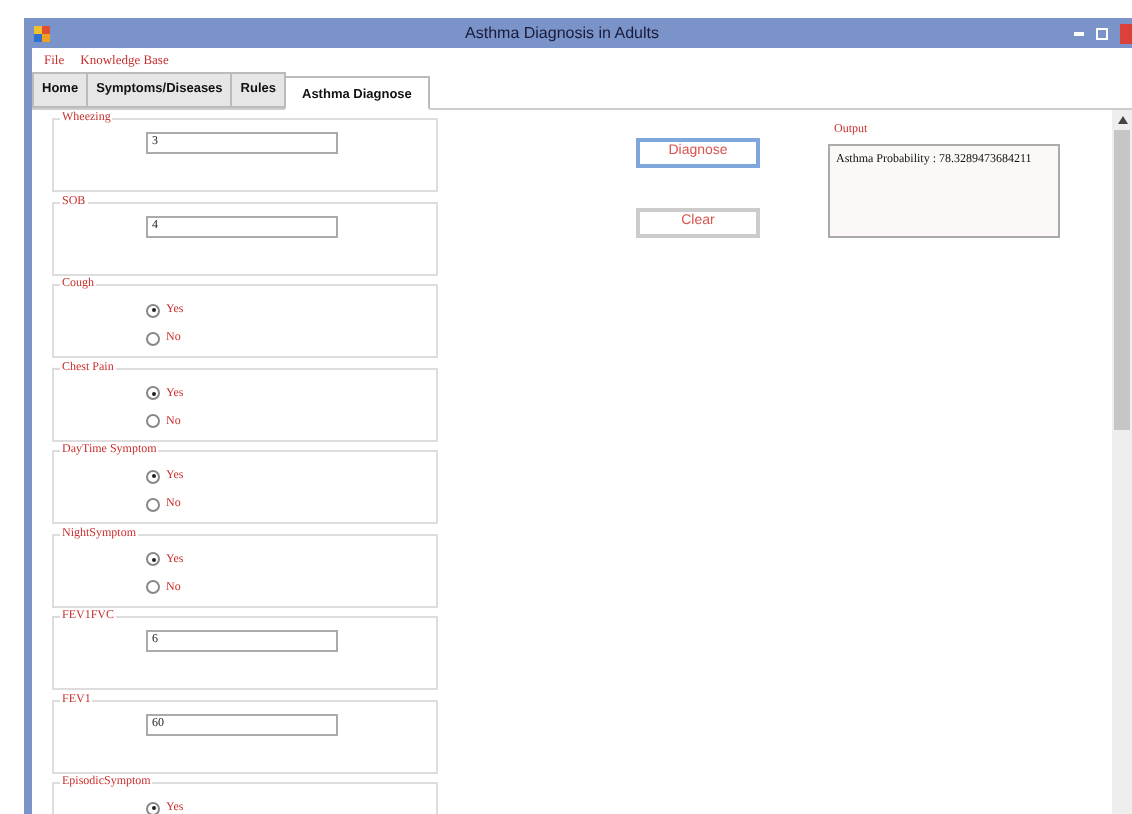  I want to click on minimize-icon, so click(1079, 33).